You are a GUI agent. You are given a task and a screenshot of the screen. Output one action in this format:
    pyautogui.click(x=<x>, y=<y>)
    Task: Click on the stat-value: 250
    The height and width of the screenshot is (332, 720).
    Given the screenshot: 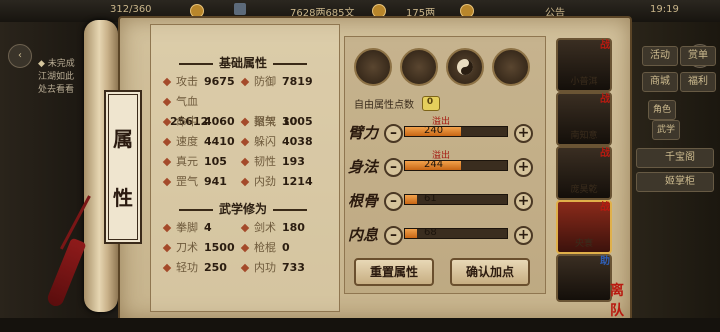 What is the action you would take?
    pyautogui.click(x=215, y=267)
    